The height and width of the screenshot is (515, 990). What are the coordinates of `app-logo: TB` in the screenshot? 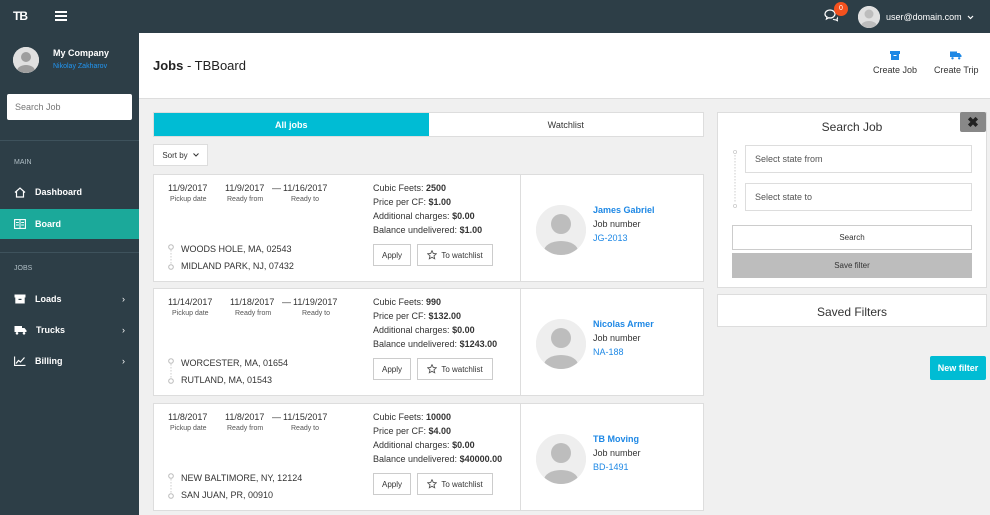 It's located at (20, 16).